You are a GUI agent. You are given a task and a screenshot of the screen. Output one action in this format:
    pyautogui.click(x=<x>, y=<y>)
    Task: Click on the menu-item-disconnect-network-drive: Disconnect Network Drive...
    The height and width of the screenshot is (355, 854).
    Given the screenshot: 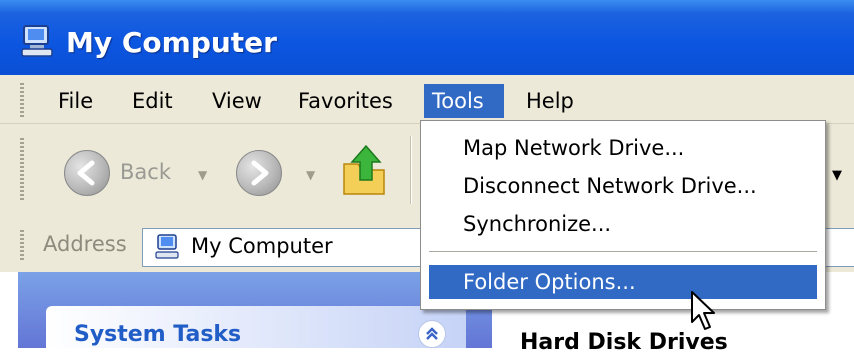 What is the action you would take?
    pyautogui.click(x=623, y=186)
    